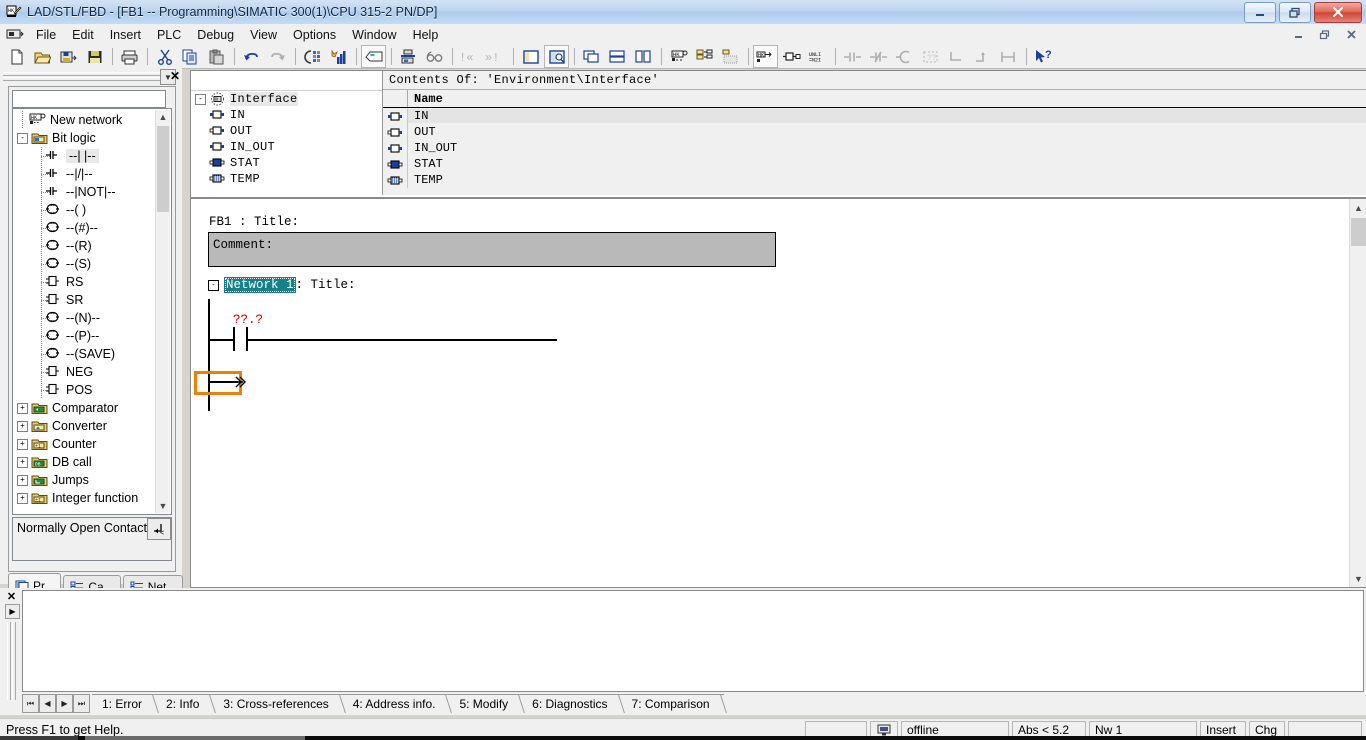  I want to click on output-drag-handle, so click(11, 661).